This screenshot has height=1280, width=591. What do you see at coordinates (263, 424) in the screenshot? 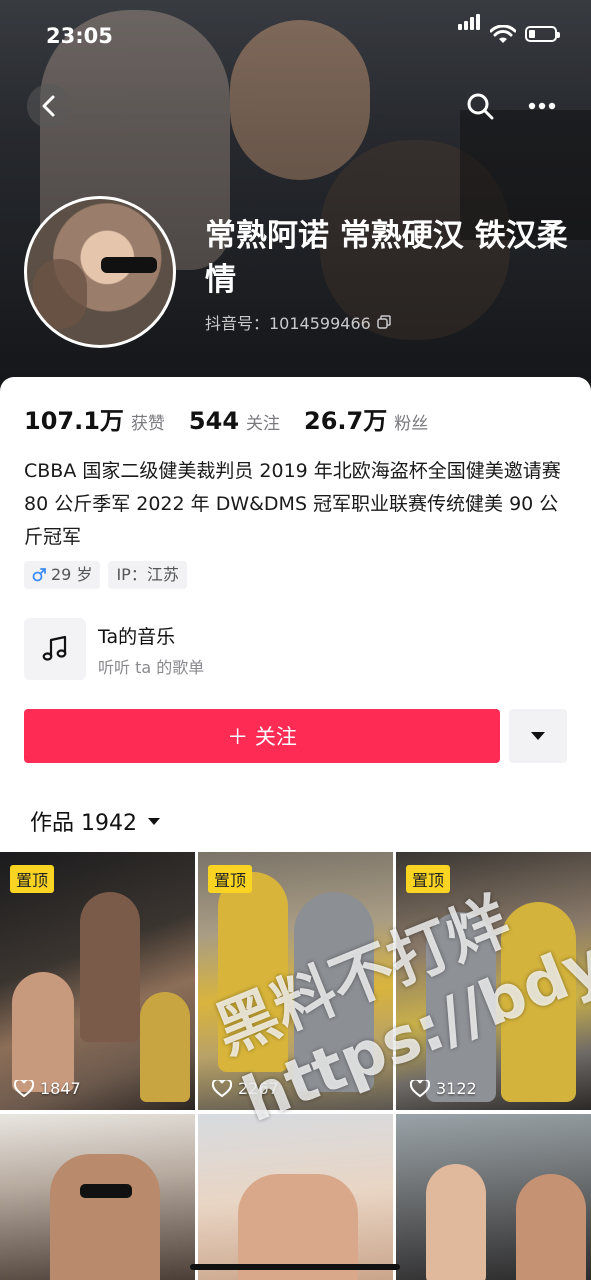
I see `stat-following-label: 关注` at bounding box center [263, 424].